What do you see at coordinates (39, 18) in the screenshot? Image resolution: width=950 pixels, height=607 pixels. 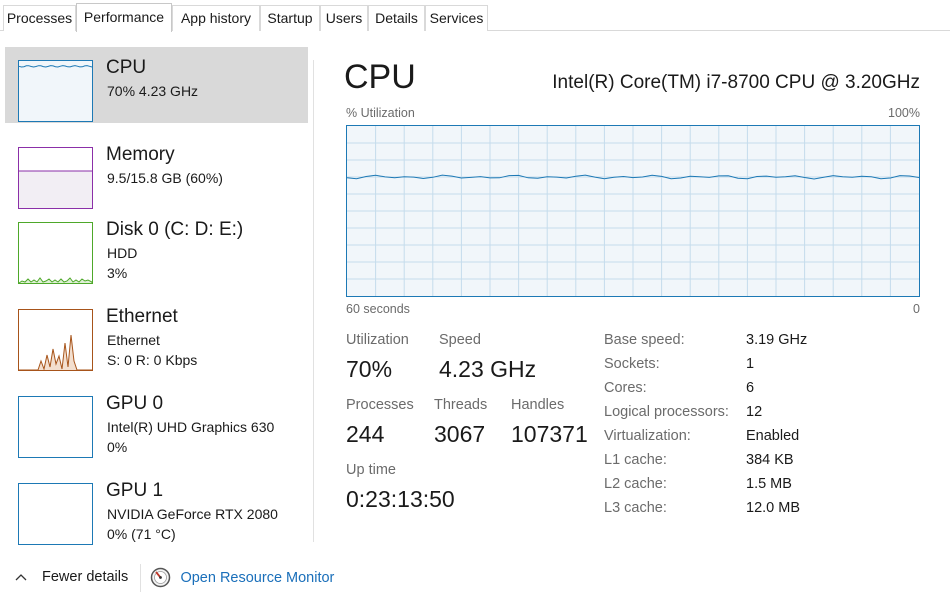 I see `tab-processes: Processes` at bounding box center [39, 18].